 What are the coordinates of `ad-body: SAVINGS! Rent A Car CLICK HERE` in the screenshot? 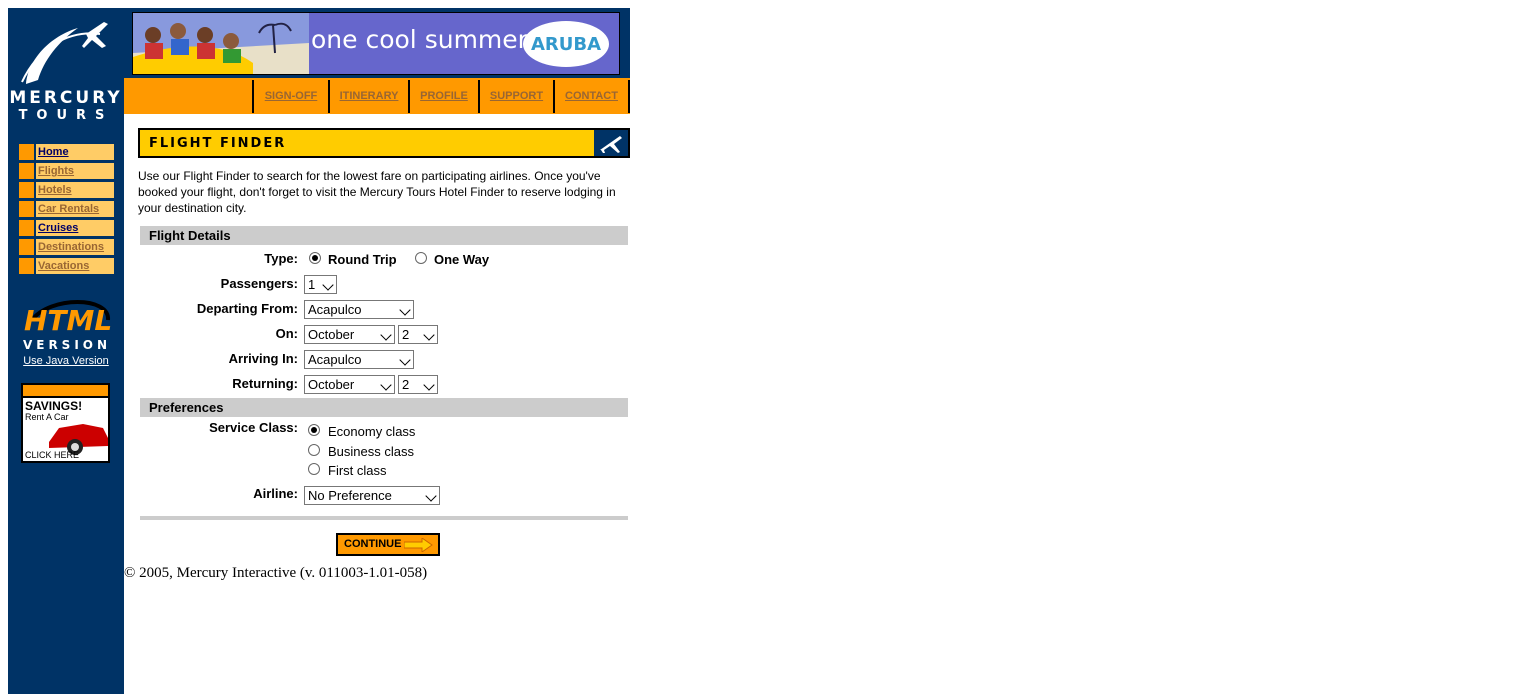 It's located at (65, 429).